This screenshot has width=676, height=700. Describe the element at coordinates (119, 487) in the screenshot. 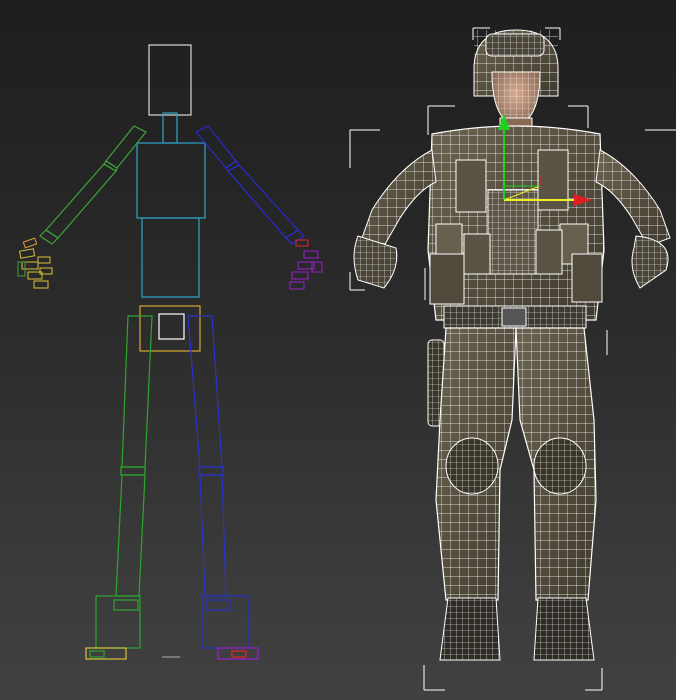

I see `biped-left-leg` at that location.